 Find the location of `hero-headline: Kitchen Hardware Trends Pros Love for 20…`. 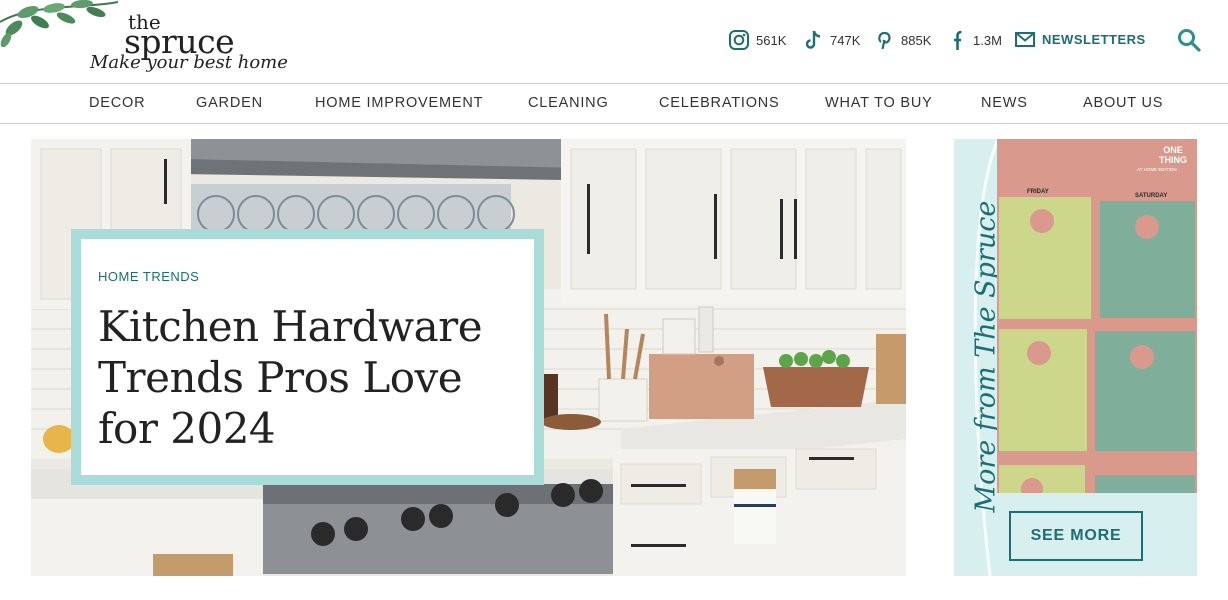

hero-headline: Kitchen Hardware Trends Pros Love for 20… is located at coordinates (313, 377).